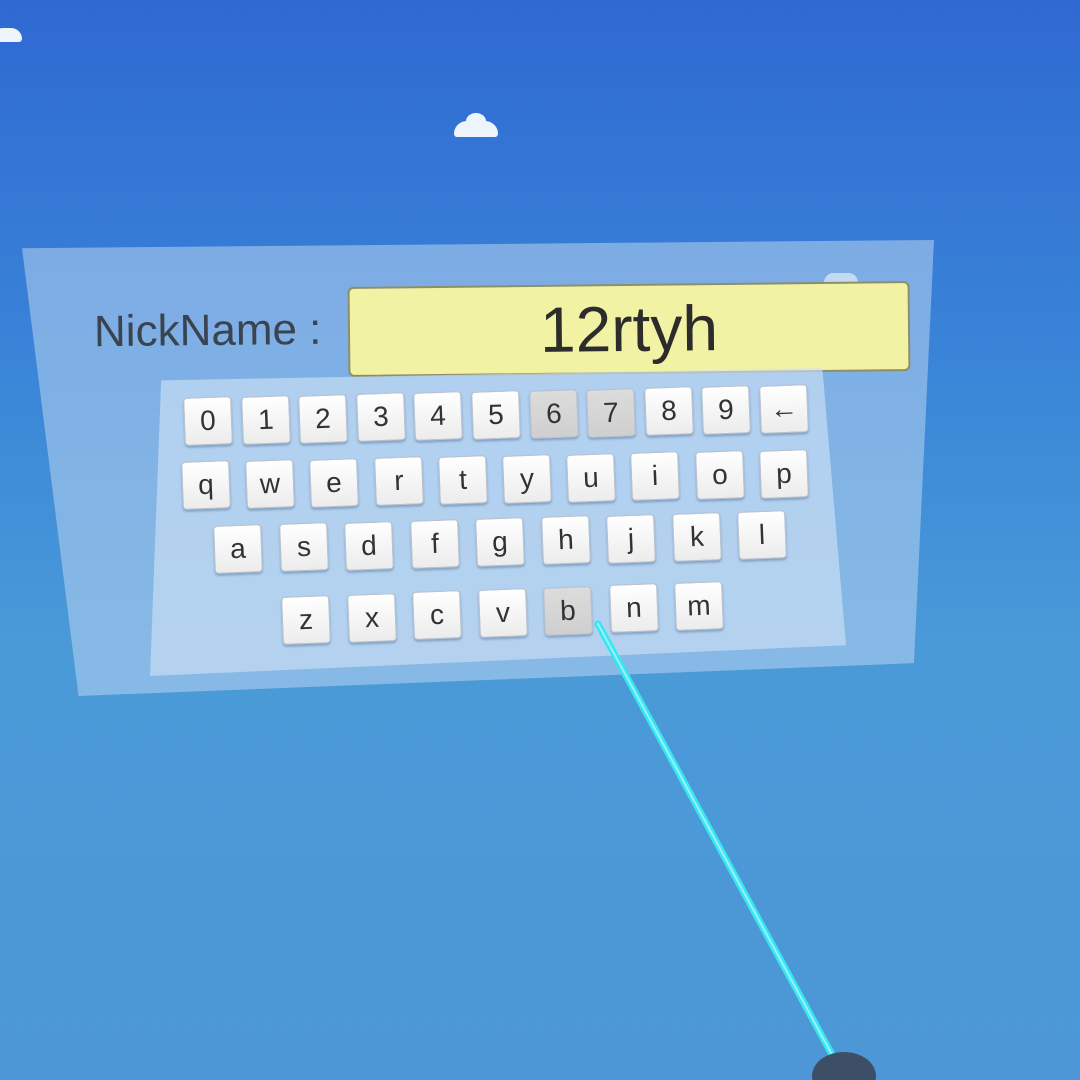  What do you see at coordinates (591, 477) in the screenshot?
I see `key-u: u` at bounding box center [591, 477].